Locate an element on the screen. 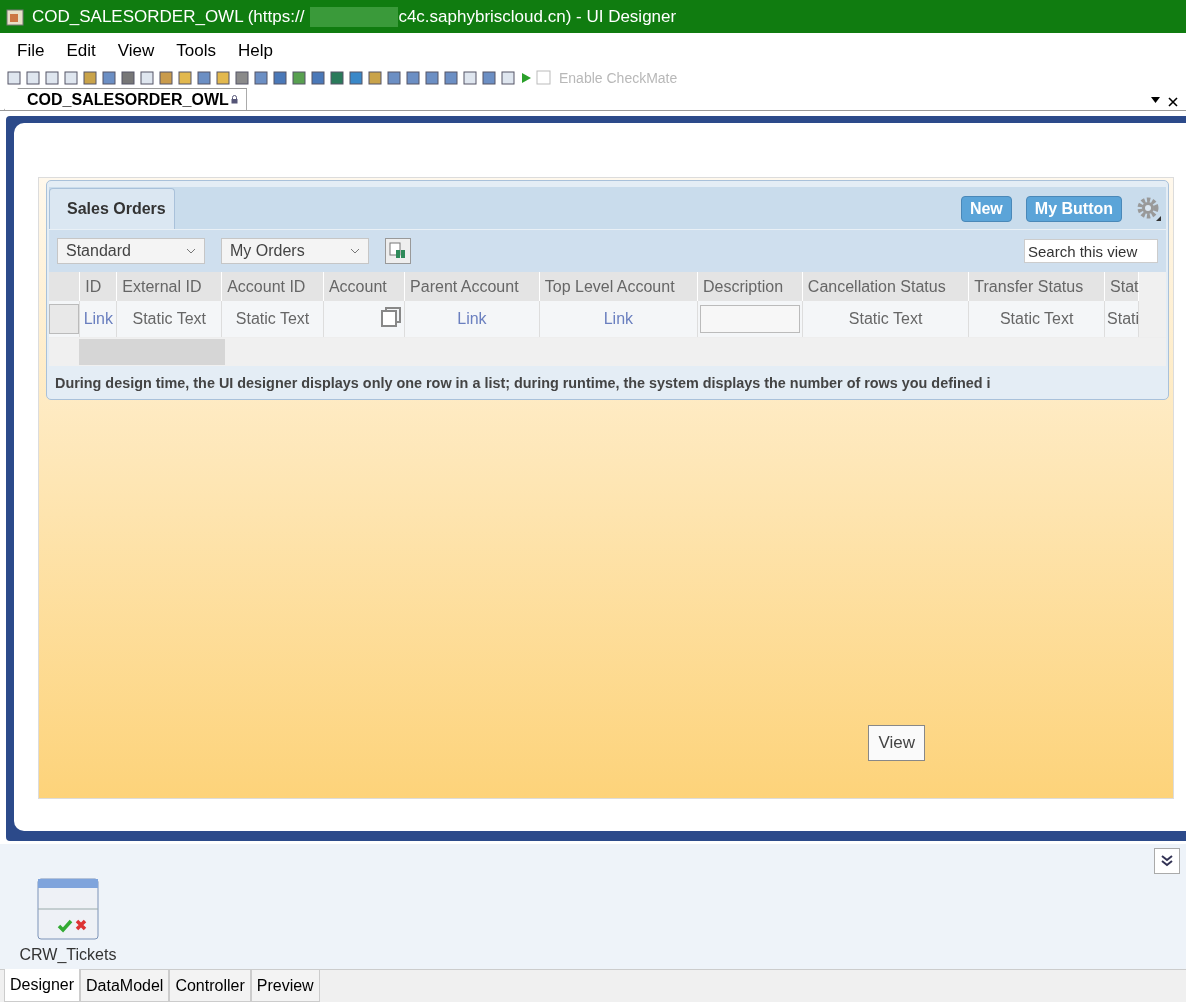 The width and height of the screenshot is (1186, 1002). play-icon is located at coordinates (526, 78).